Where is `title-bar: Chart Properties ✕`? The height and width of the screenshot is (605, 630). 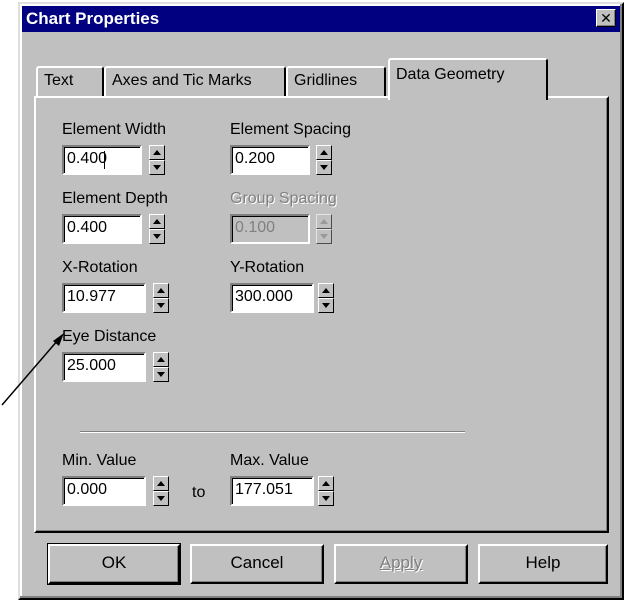 title-bar: Chart Properties ✕ is located at coordinates (321, 19).